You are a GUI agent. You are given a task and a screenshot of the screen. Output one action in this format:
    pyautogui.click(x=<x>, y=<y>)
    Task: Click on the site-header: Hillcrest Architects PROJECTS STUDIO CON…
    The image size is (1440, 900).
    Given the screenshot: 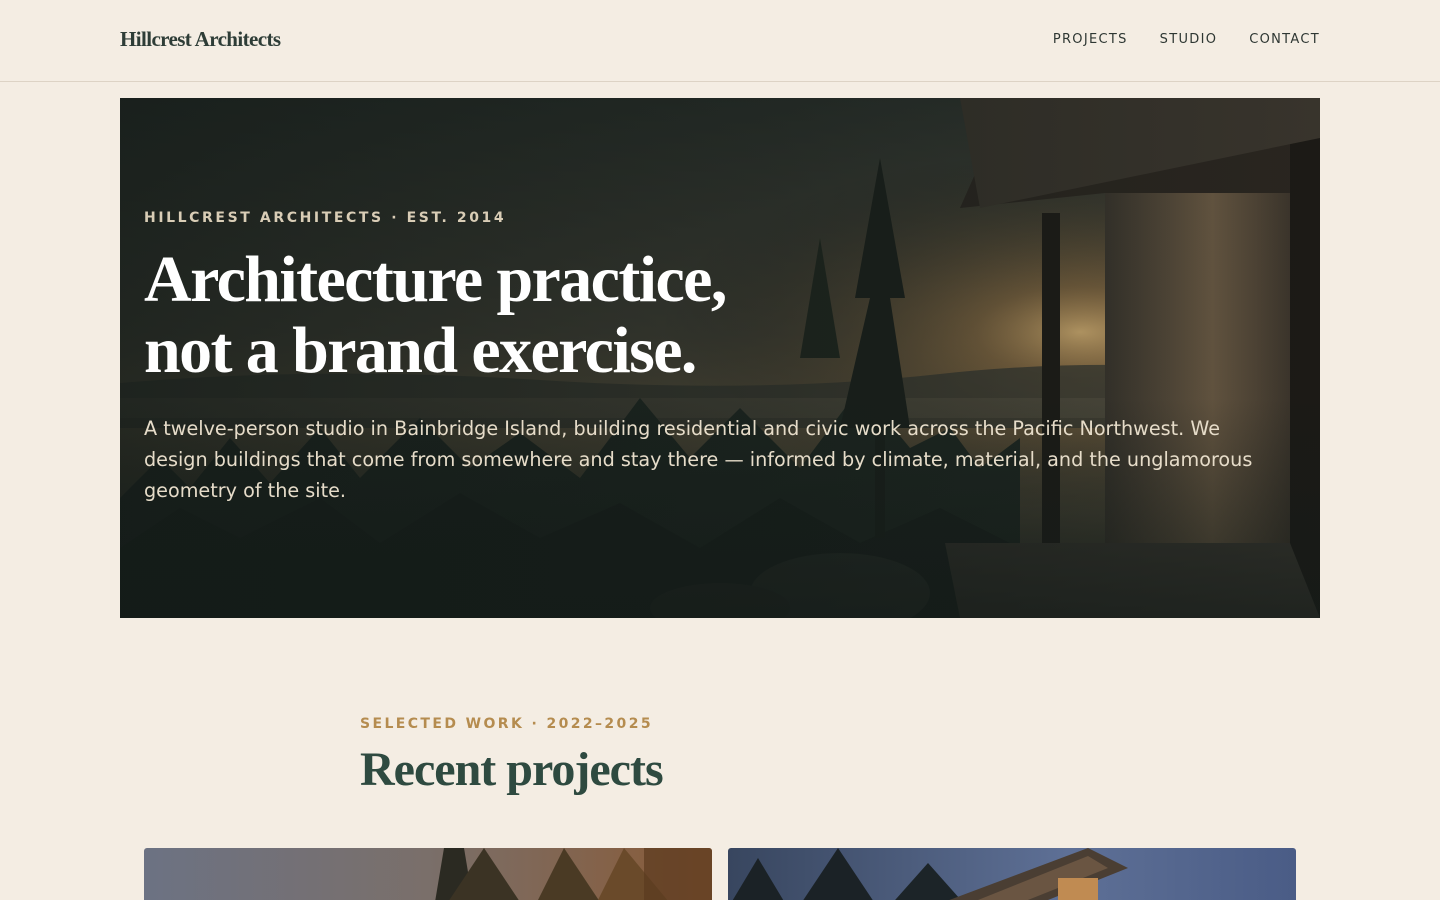 What is the action you would take?
    pyautogui.click(x=720, y=41)
    